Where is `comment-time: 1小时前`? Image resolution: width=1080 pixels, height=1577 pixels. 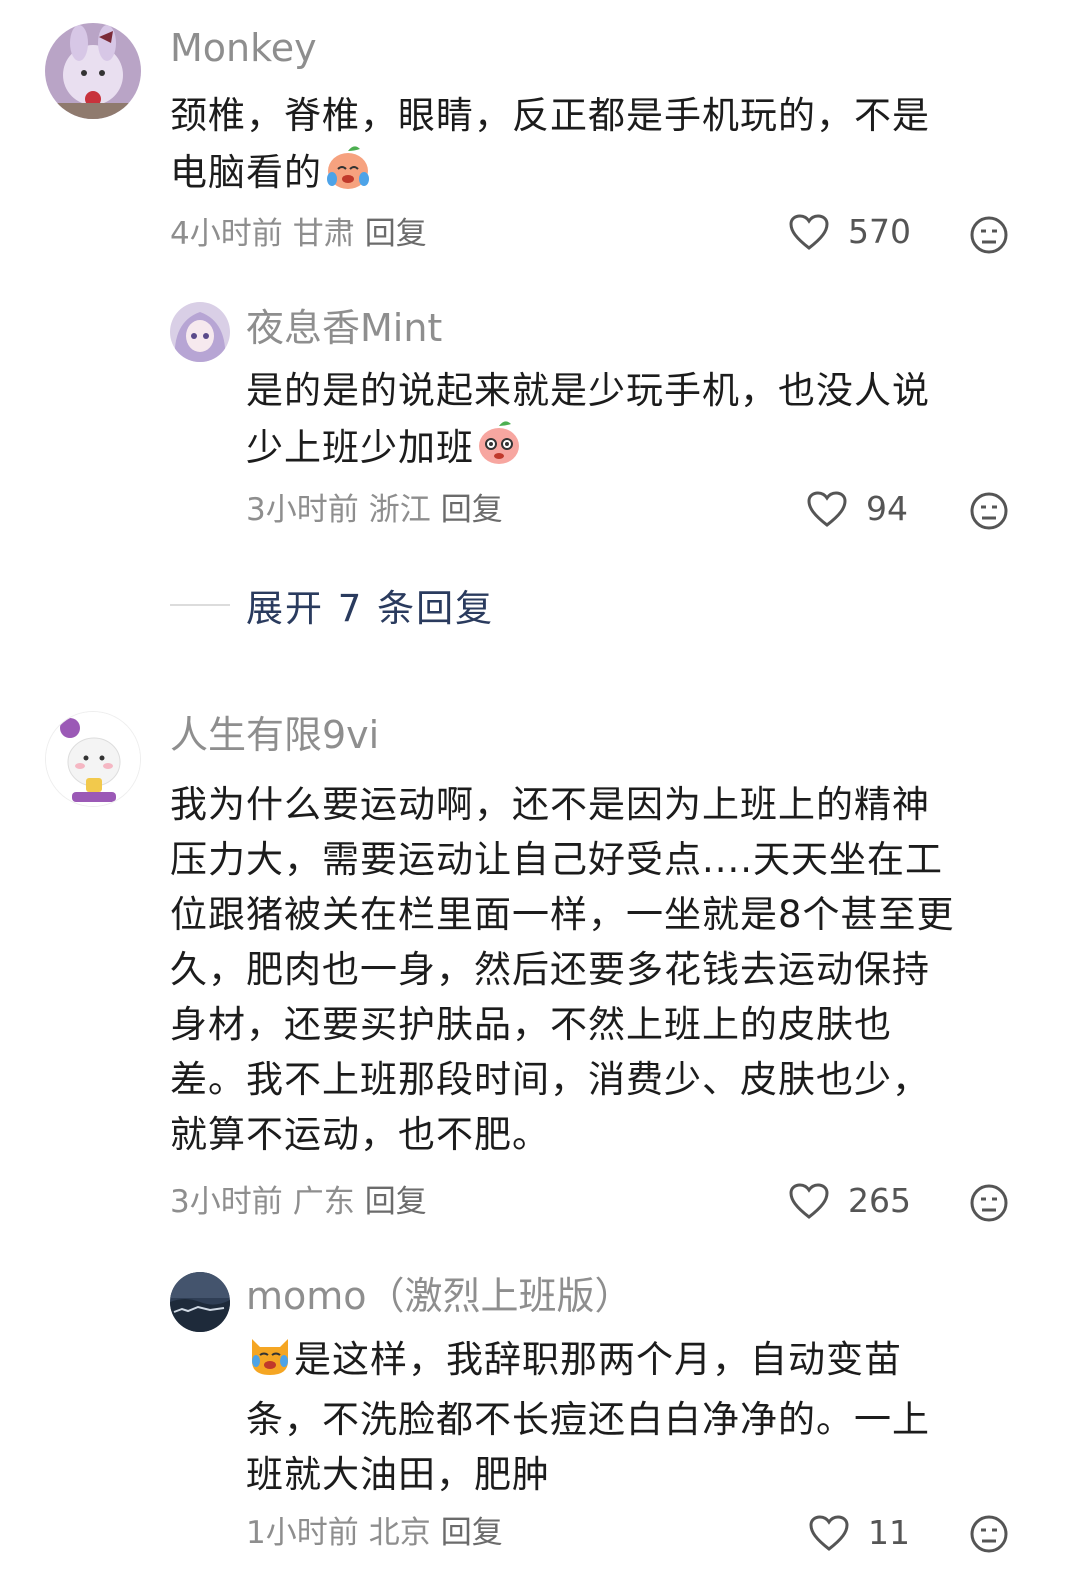 comment-time: 1小时前 is located at coordinates (302, 1533).